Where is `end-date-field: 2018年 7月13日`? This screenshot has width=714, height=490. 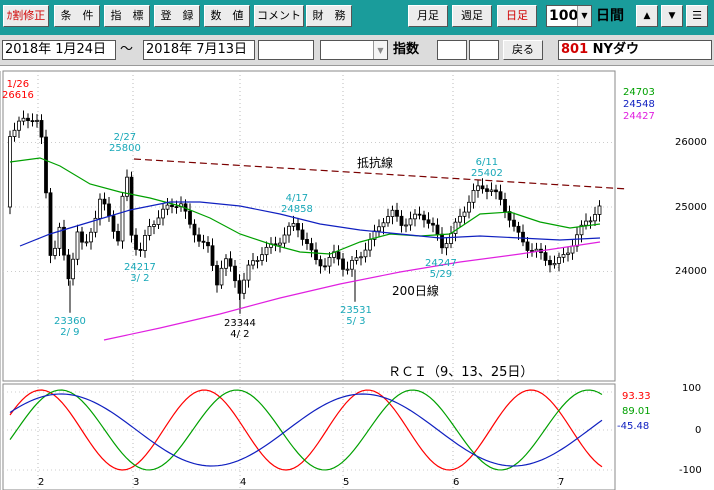 end-date-field: 2018年 7月13日 is located at coordinates (199, 50).